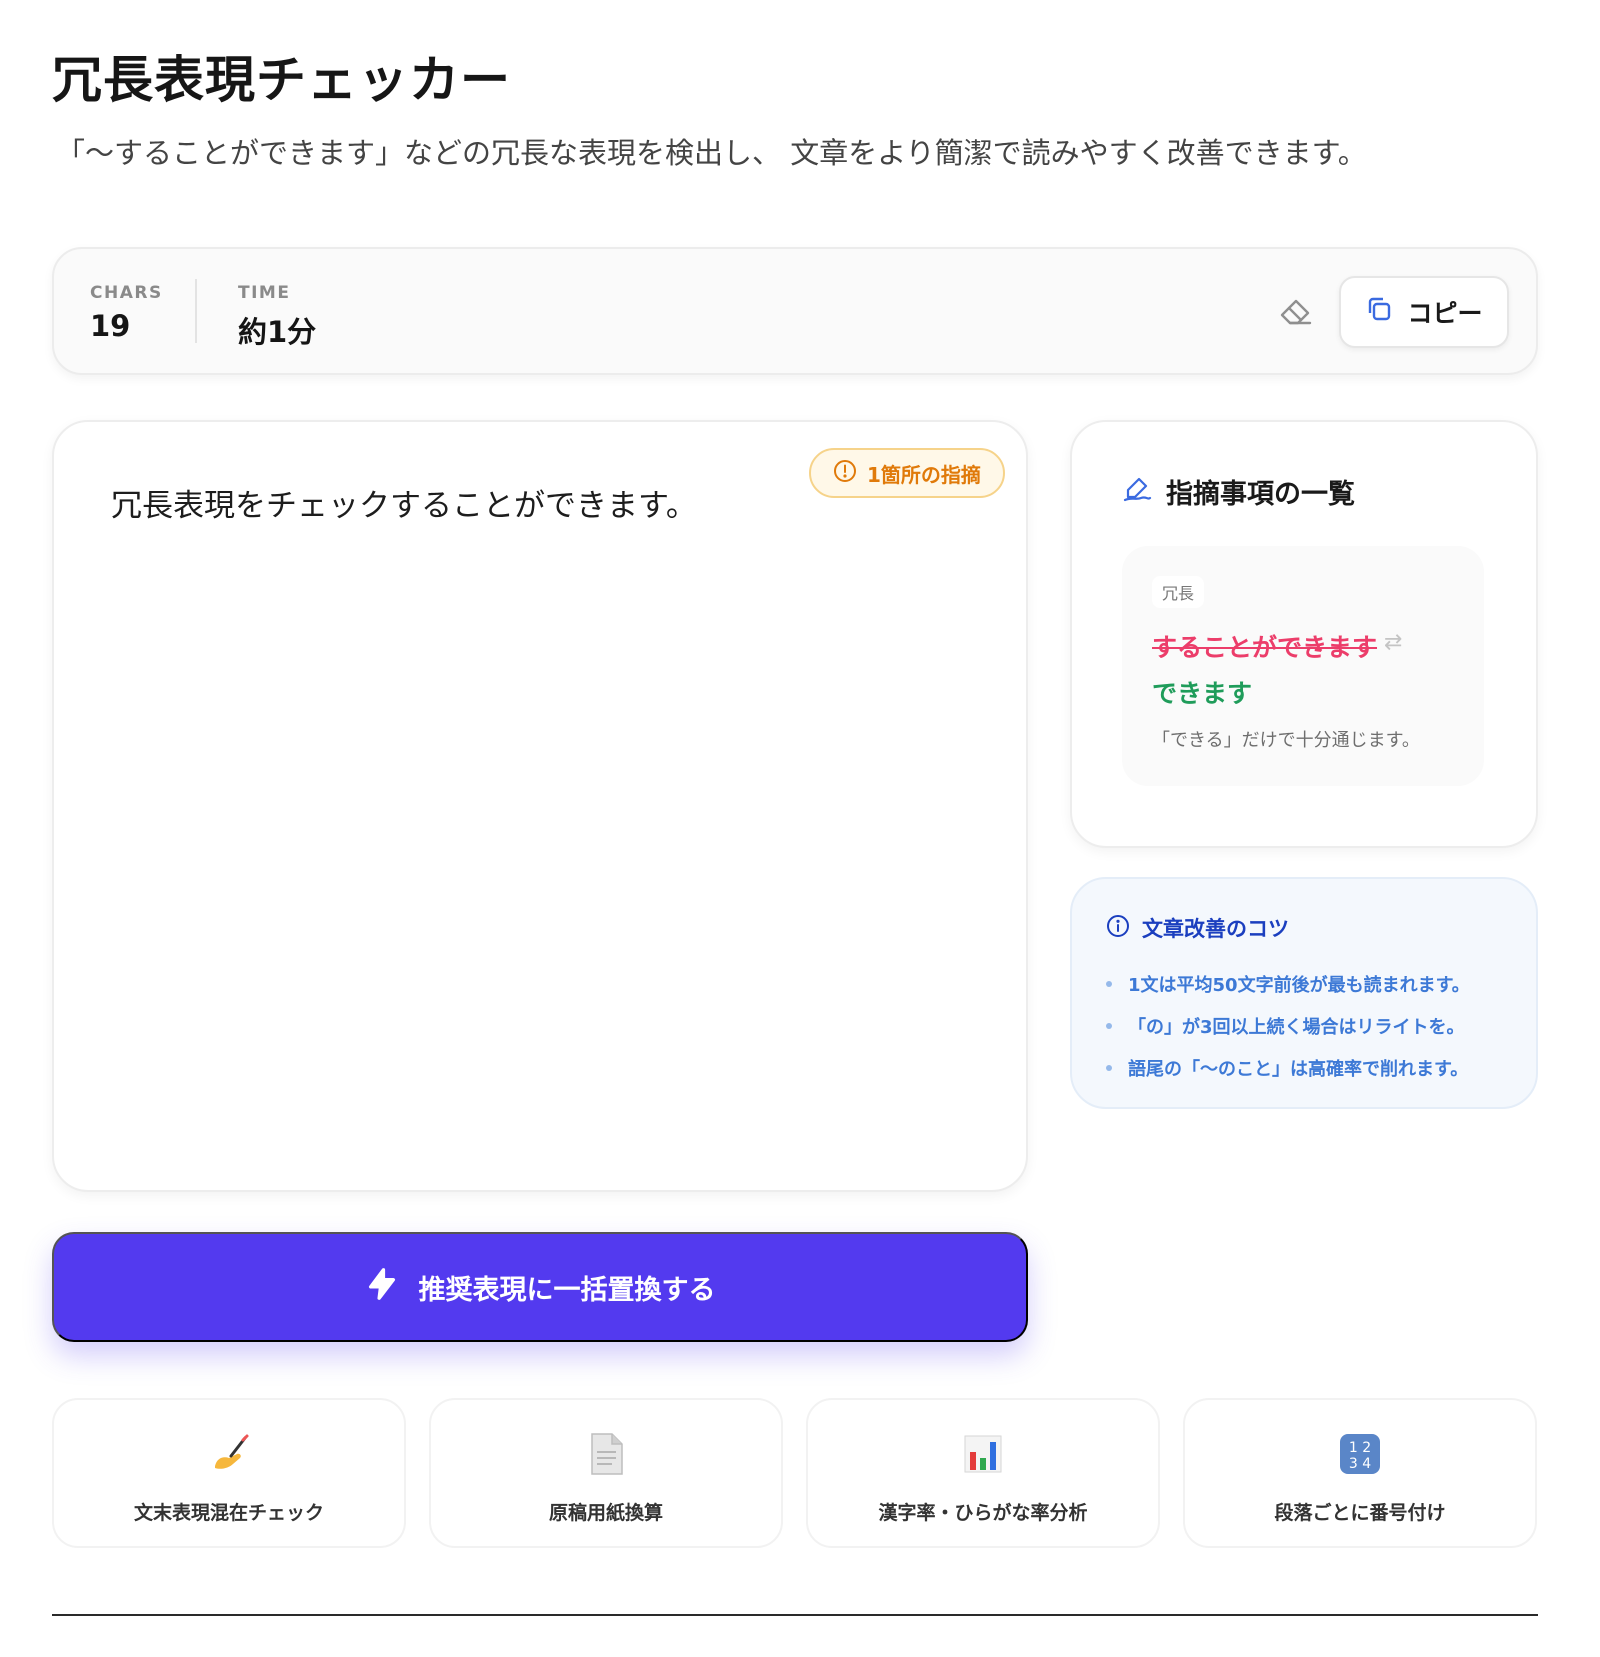 This screenshot has height=1657, width=1600. I want to click on eraser-icon, so click(1296, 311).